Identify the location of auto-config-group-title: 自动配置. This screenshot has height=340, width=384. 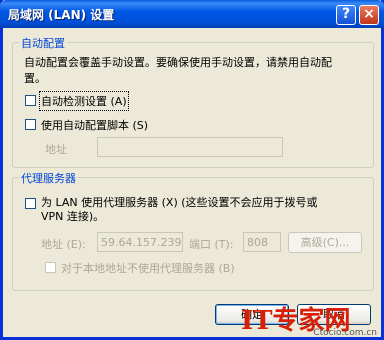
(43, 43).